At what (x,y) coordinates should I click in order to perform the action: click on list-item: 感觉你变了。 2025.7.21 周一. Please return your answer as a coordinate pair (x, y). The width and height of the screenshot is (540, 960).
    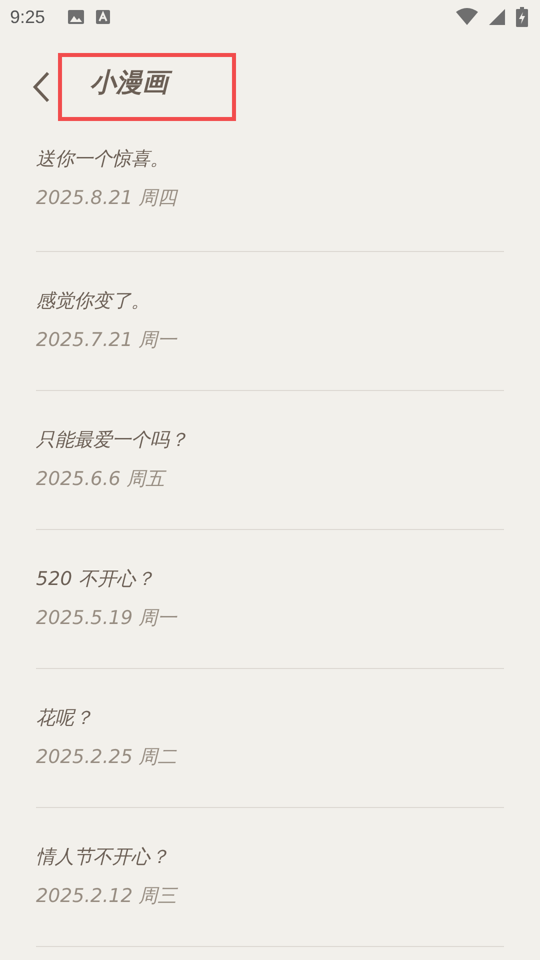
    Looking at the image, I should click on (270, 321).